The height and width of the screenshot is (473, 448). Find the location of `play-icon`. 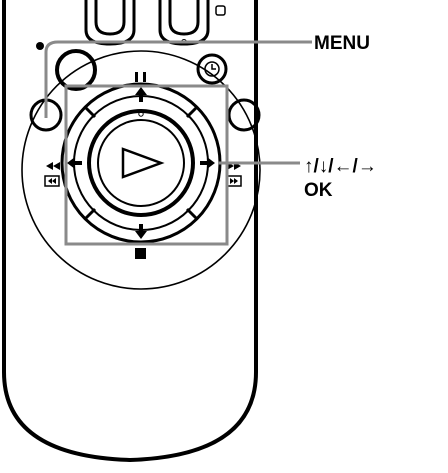

play-icon is located at coordinates (143, 163).